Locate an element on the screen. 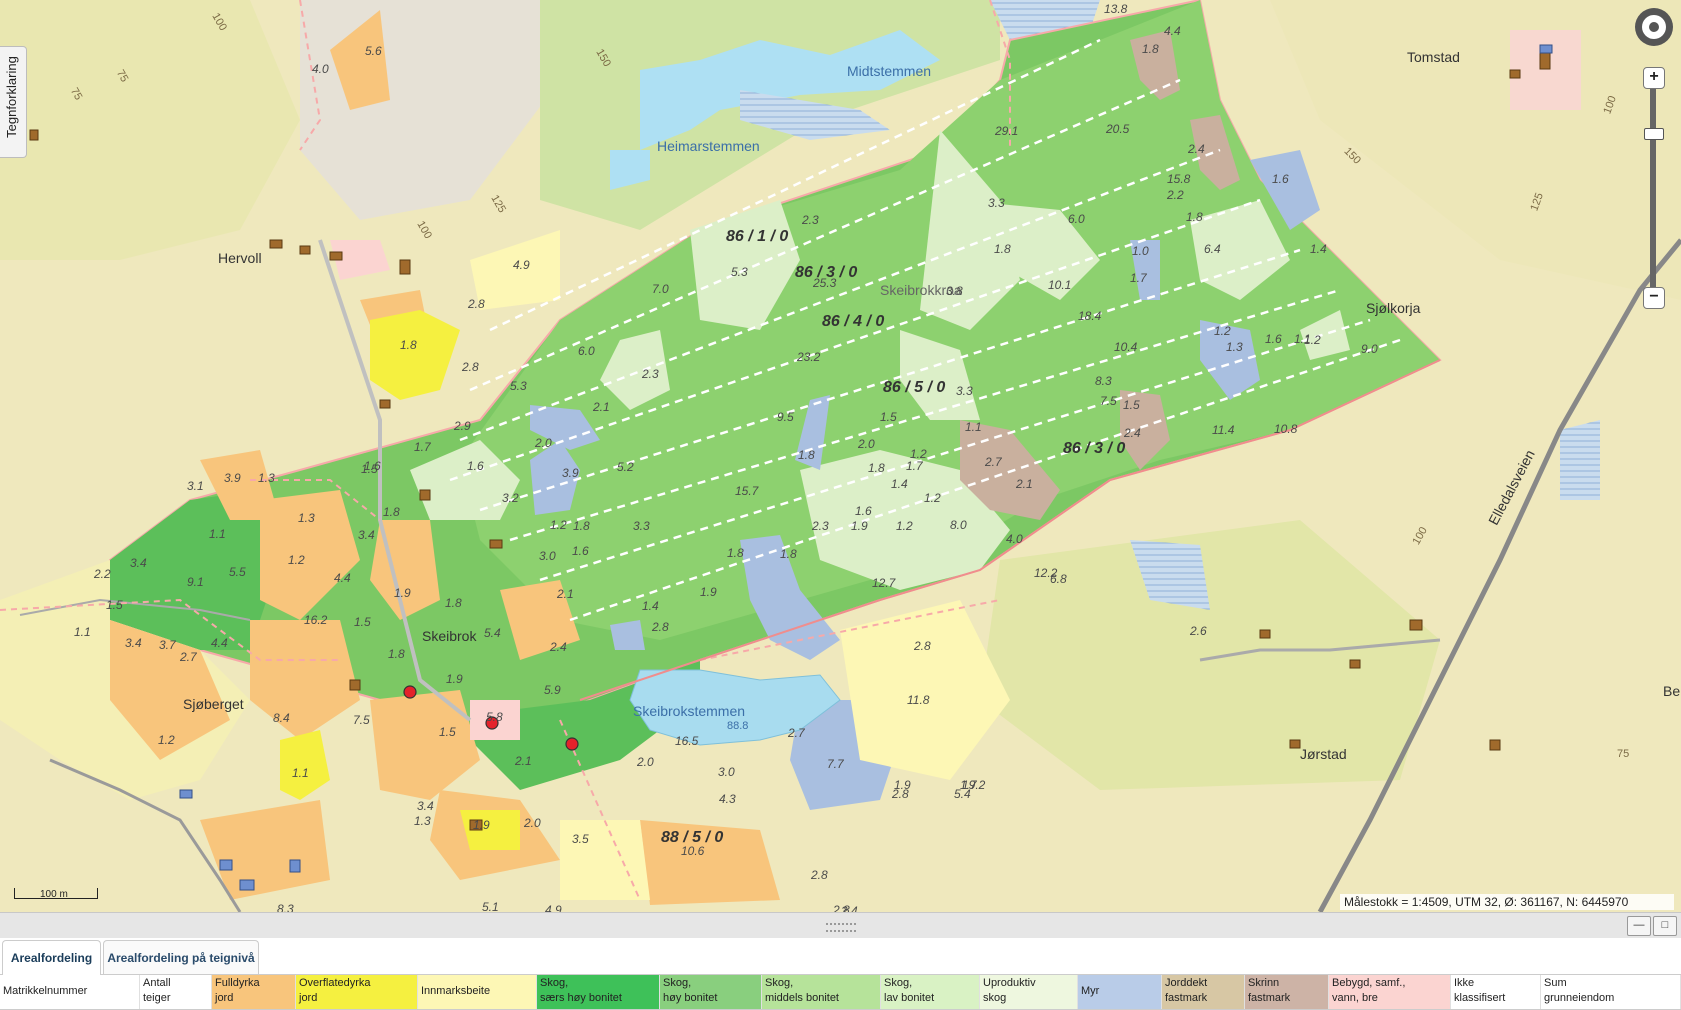 Image resolution: width=1681 pixels, height=1010 pixels. area-value-label: 2.0 is located at coordinates (645, 762).